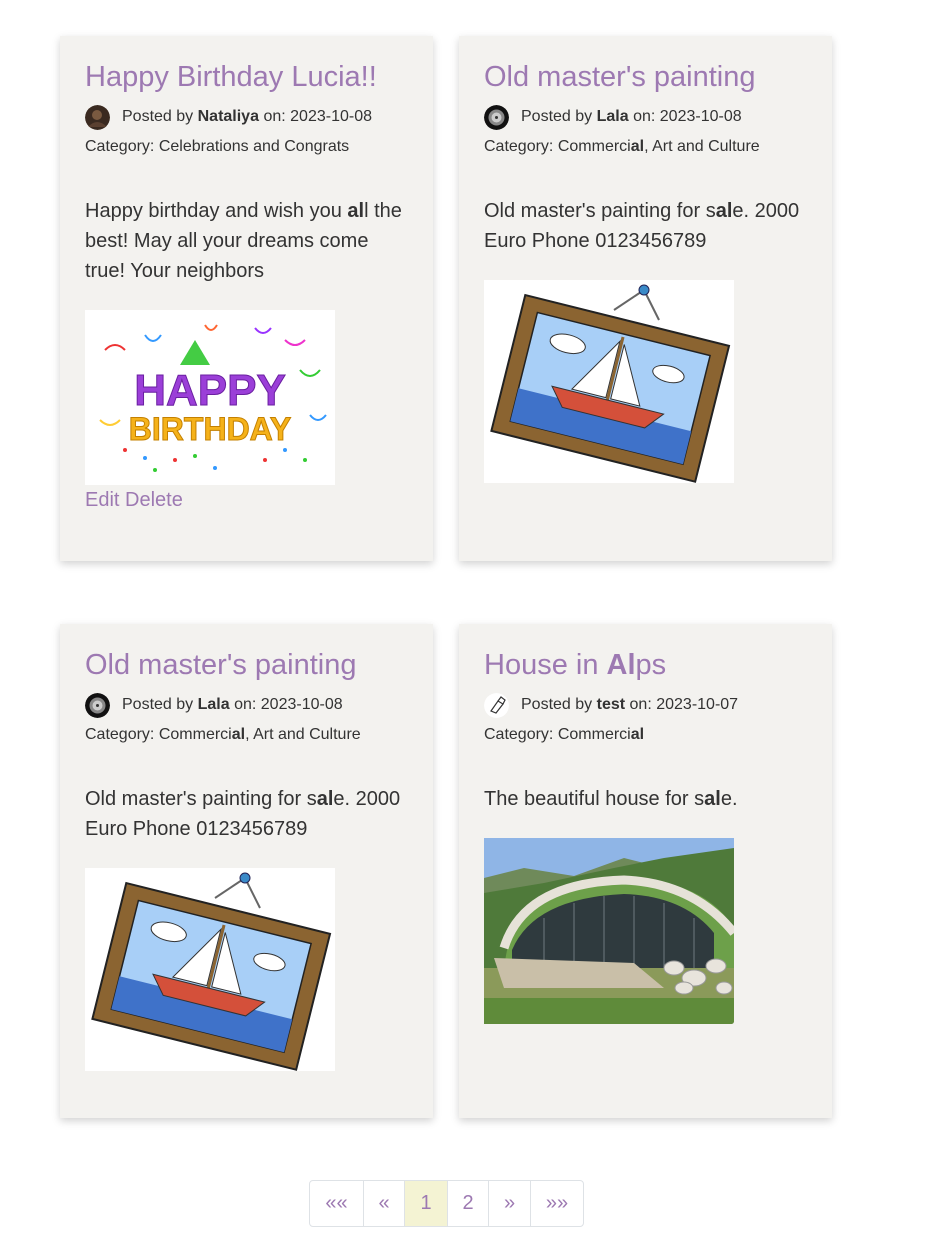 This screenshot has width=945, height=1241. What do you see at coordinates (564, 734) in the screenshot?
I see `post-category: Category: Commercial` at bounding box center [564, 734].